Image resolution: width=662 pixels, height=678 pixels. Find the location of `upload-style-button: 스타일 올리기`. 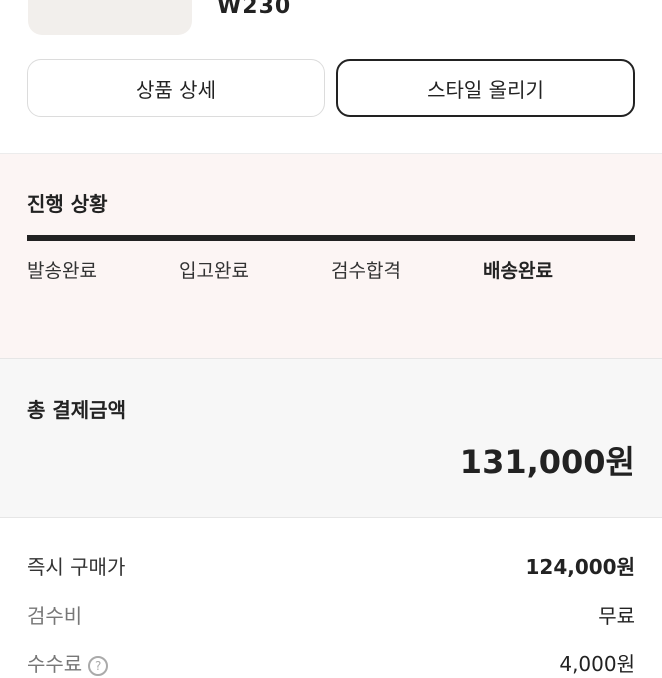

upload-style-button: 스타일 올리기 is located at coordinates (485, 88).